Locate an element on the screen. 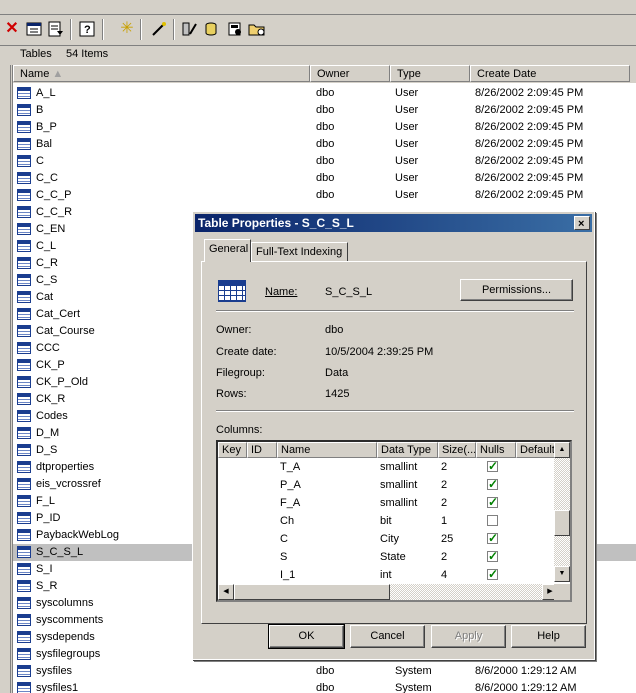 This screenshot has width=636, height=693. nulls-checkbox is located at coordinates (492, 520).